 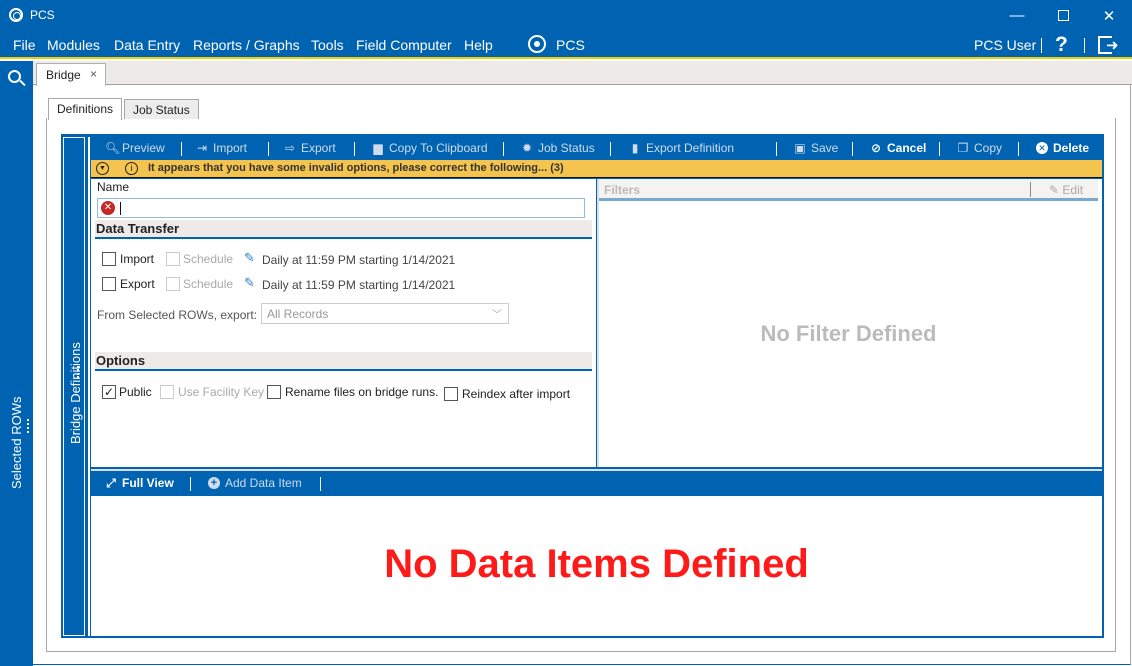 What do you see at coordinates (167, 392) in the screenshot?
I see `use-facility-key-checkbox` at bounding box center [167, 392].